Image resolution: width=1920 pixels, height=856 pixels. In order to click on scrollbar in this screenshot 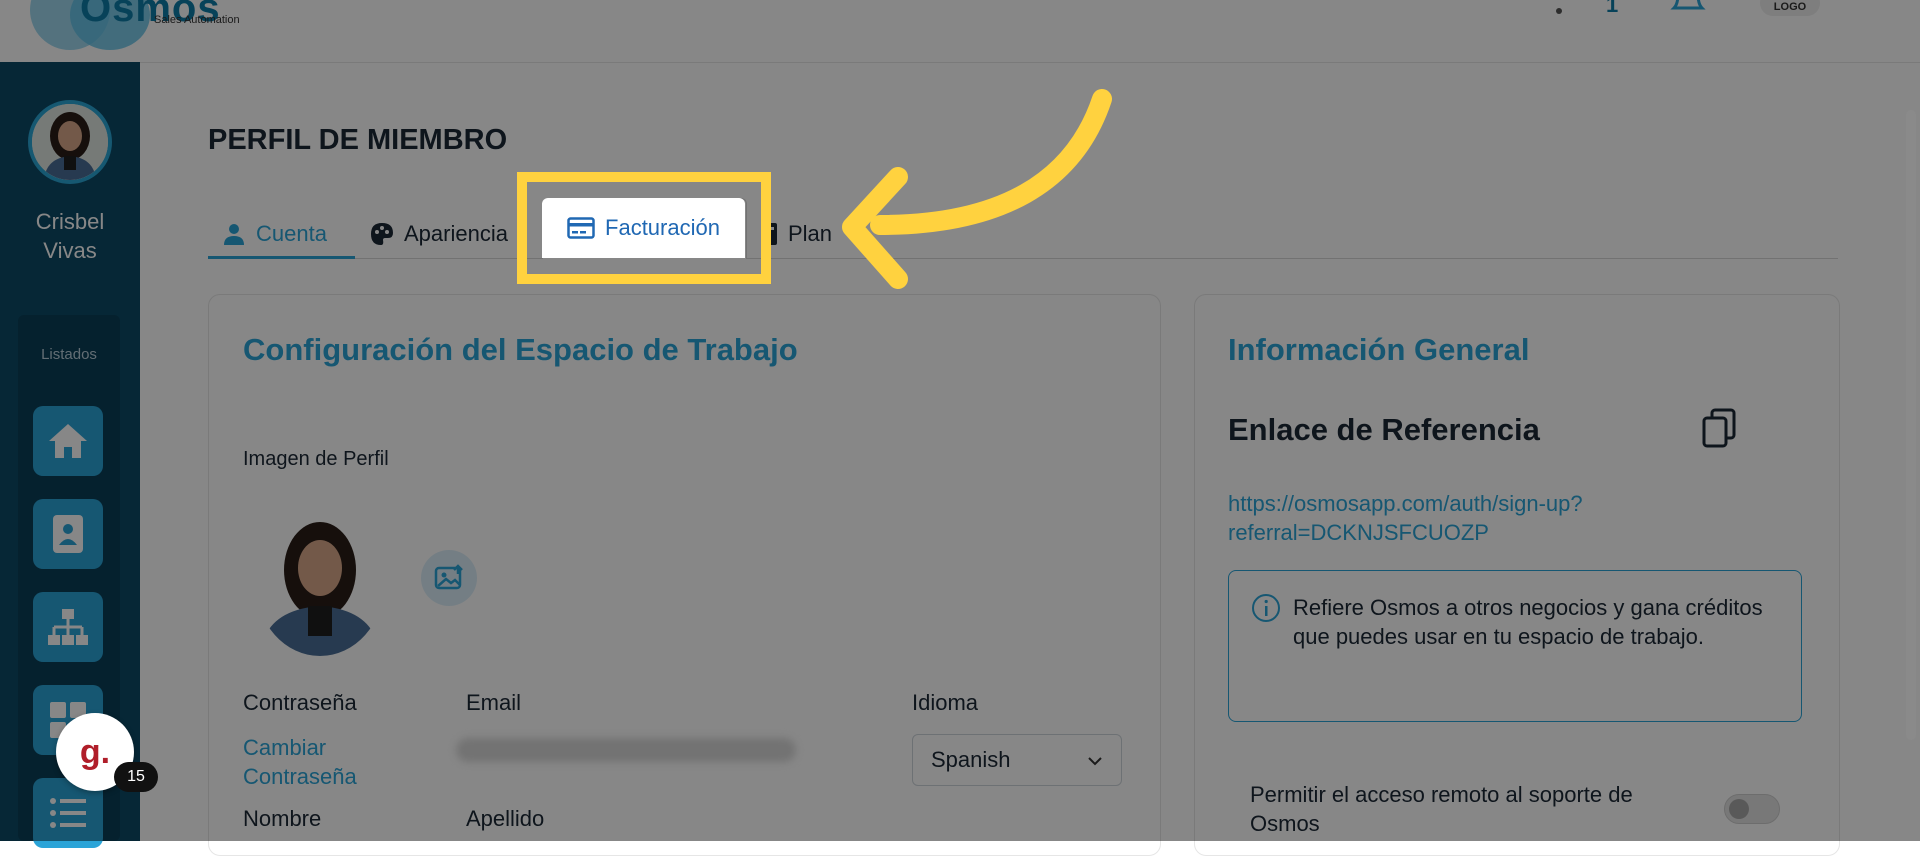, I will do `click(1911, 425)`.